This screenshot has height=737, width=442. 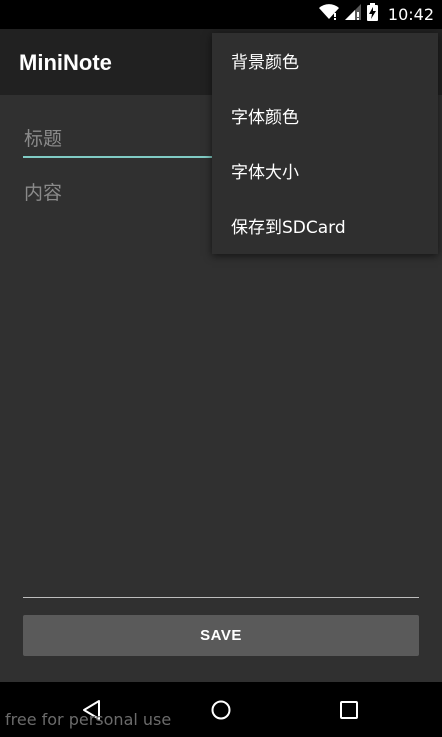 What do you see at coordinates (221, 14) in the screenshot?
I see `status-bar: 10:42` at bounding box center [221, 14].